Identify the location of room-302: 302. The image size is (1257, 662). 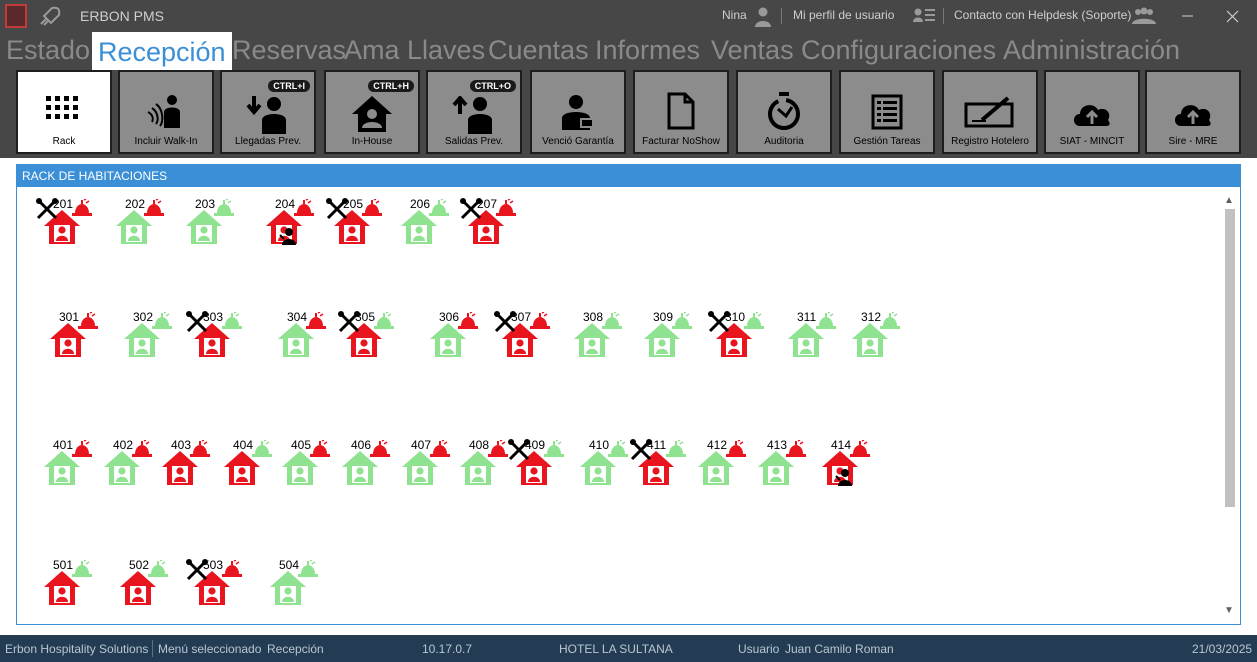
(145, 340).